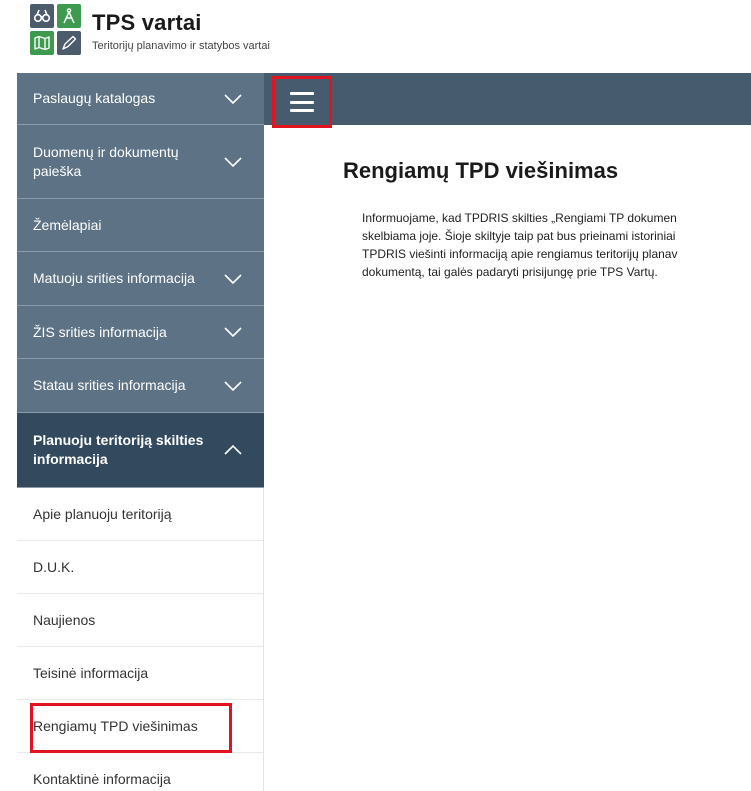 This screenshot has height=791, width=751. I want to click on sidebar-subitem-apie: Apie planuoju teritoriją, so click(140, 514).